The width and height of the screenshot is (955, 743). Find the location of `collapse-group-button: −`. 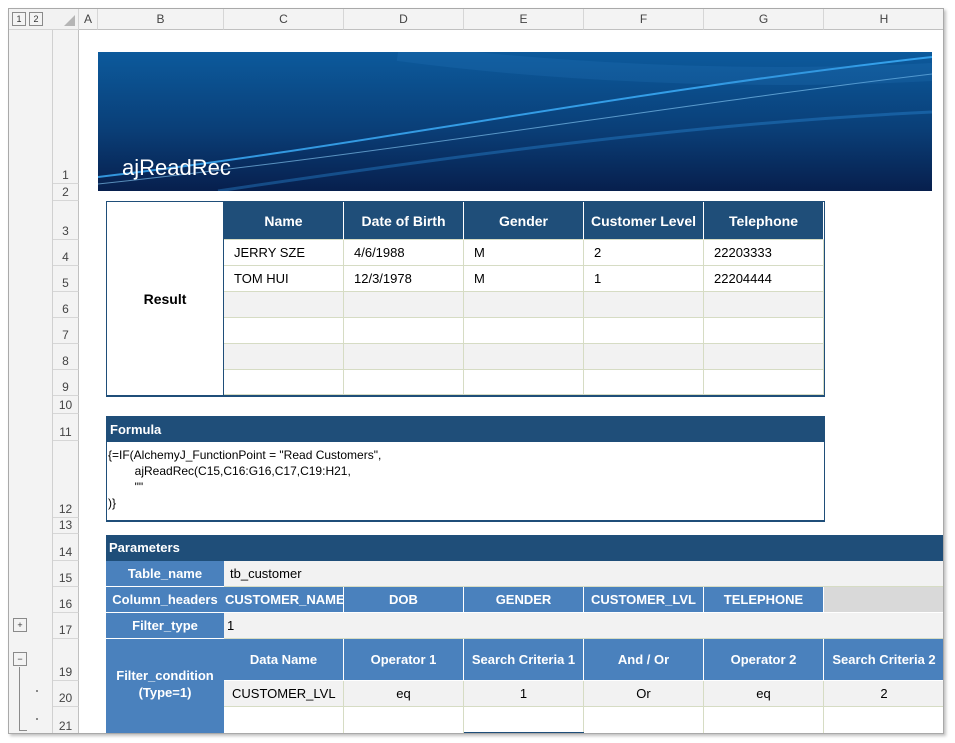

collapse-group-button: − is located at coordinates (20, 659).